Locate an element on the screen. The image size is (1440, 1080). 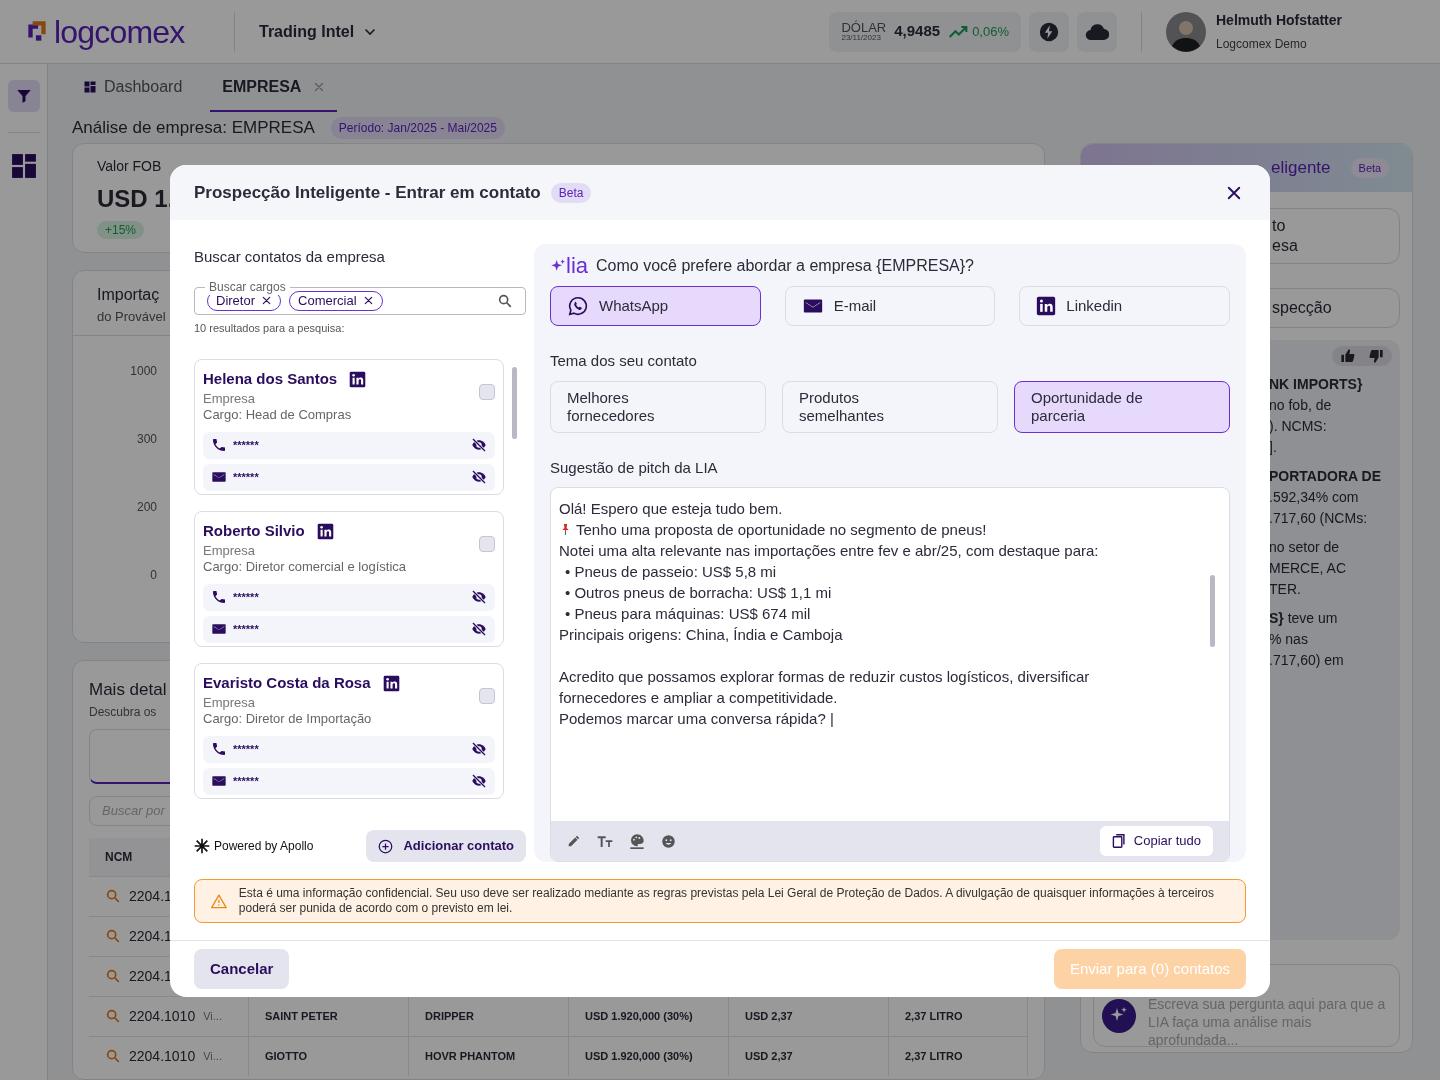
topic-option: Oportunidade de parceria is located at coordinates (1122, 406).